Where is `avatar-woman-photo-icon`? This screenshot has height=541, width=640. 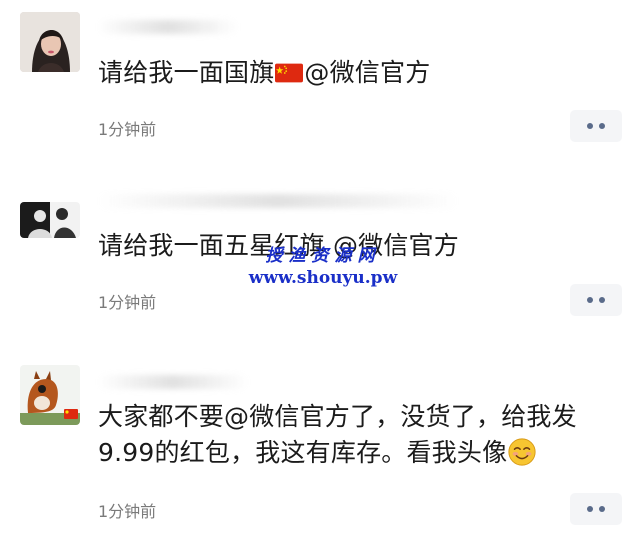
avatar-woman-photo-icon is located at coordinates (50, 42).